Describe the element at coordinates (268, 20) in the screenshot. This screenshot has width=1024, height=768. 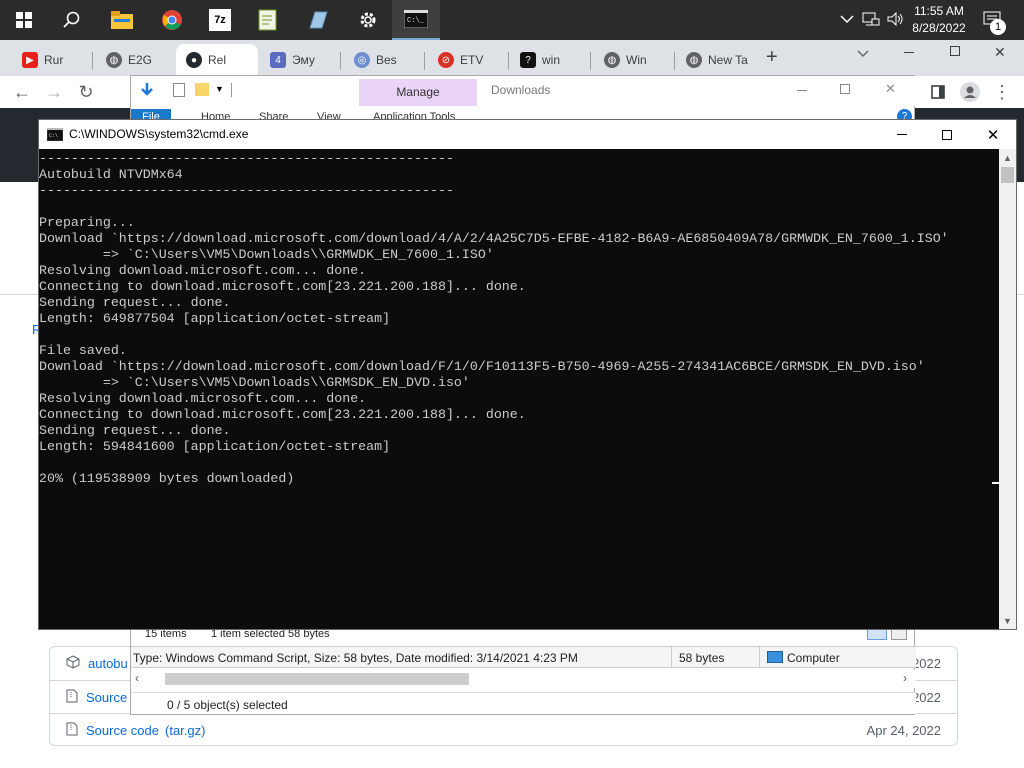
I see `notepad-plus-icon` at that location.